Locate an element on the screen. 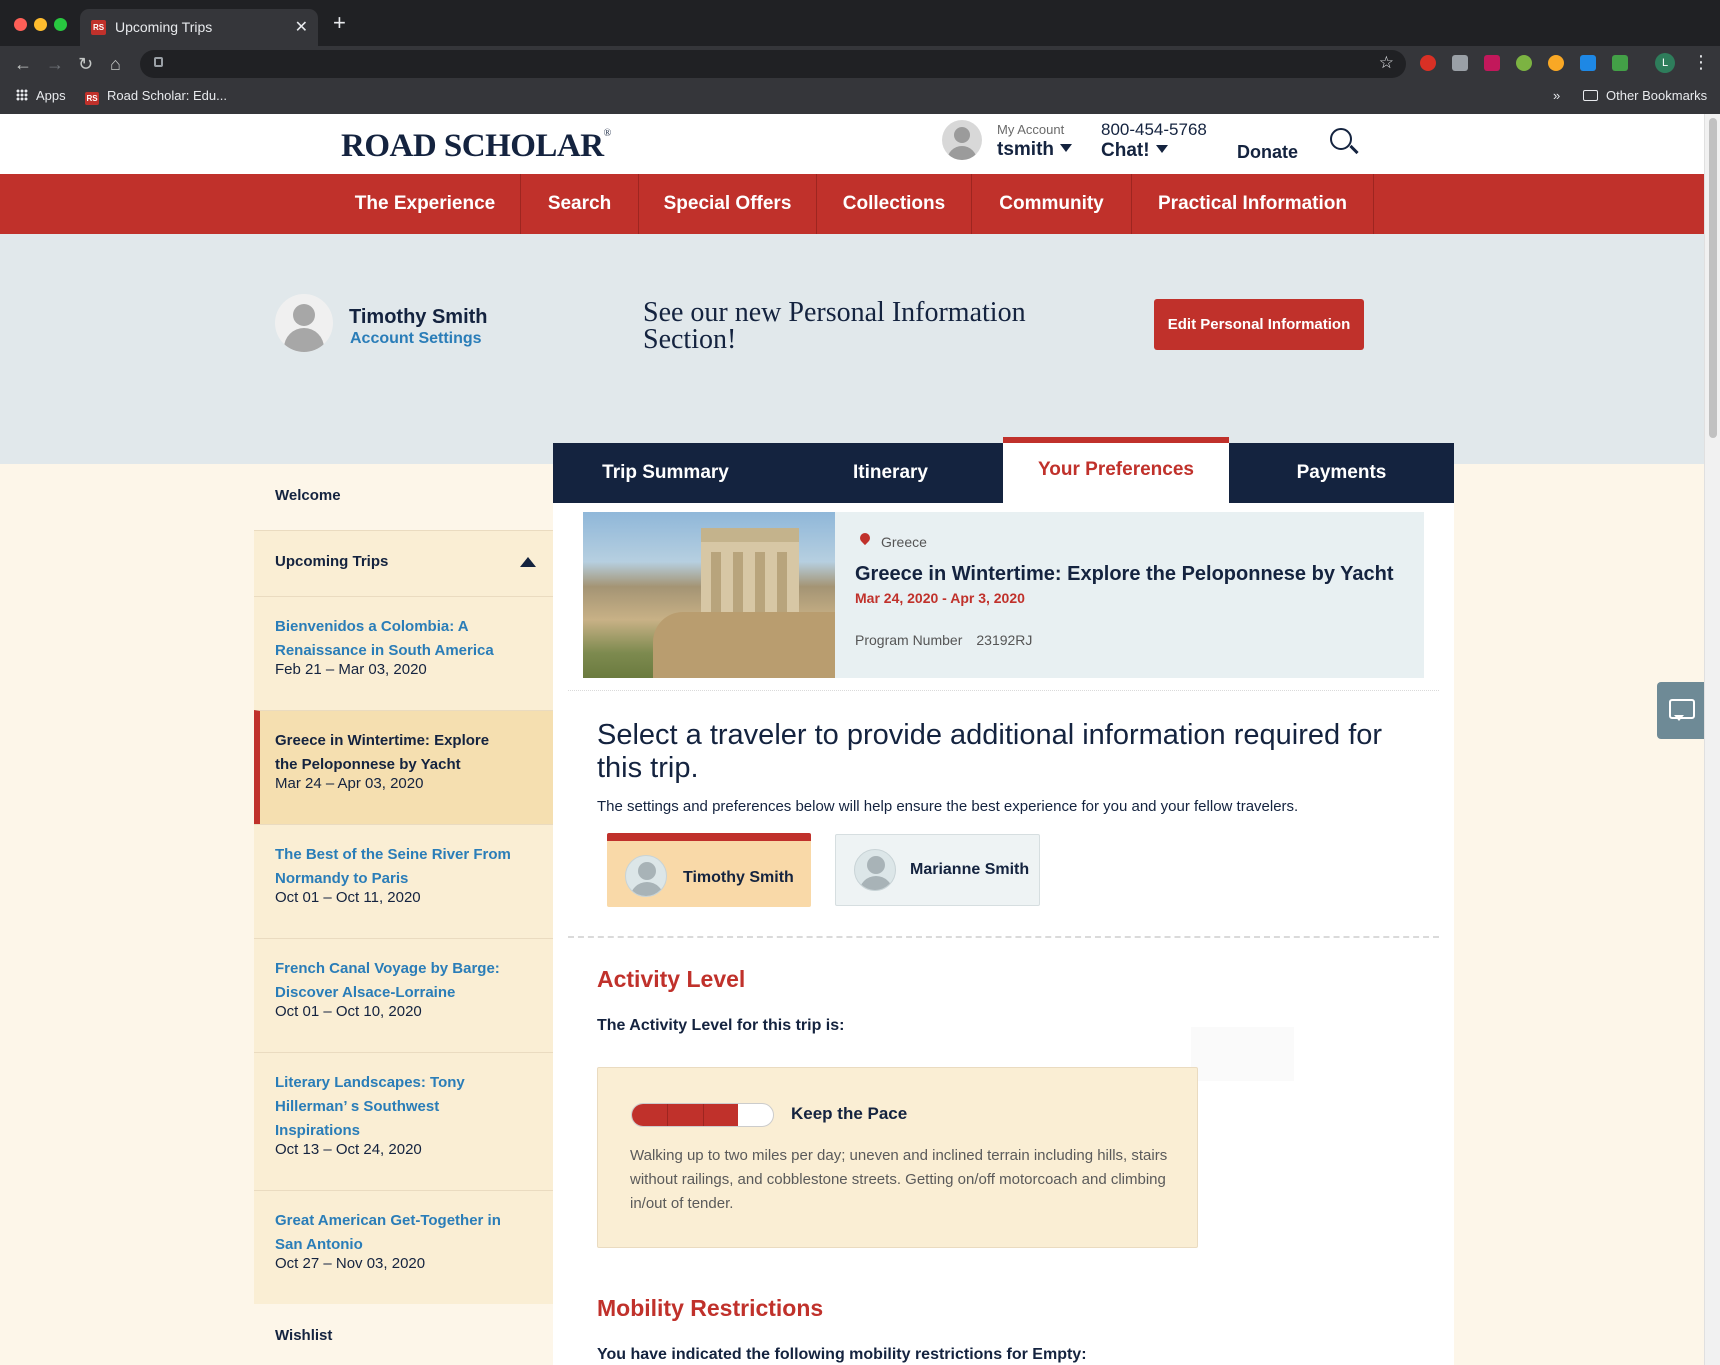  page-scrollbar is located at coordinates (1712, 739).